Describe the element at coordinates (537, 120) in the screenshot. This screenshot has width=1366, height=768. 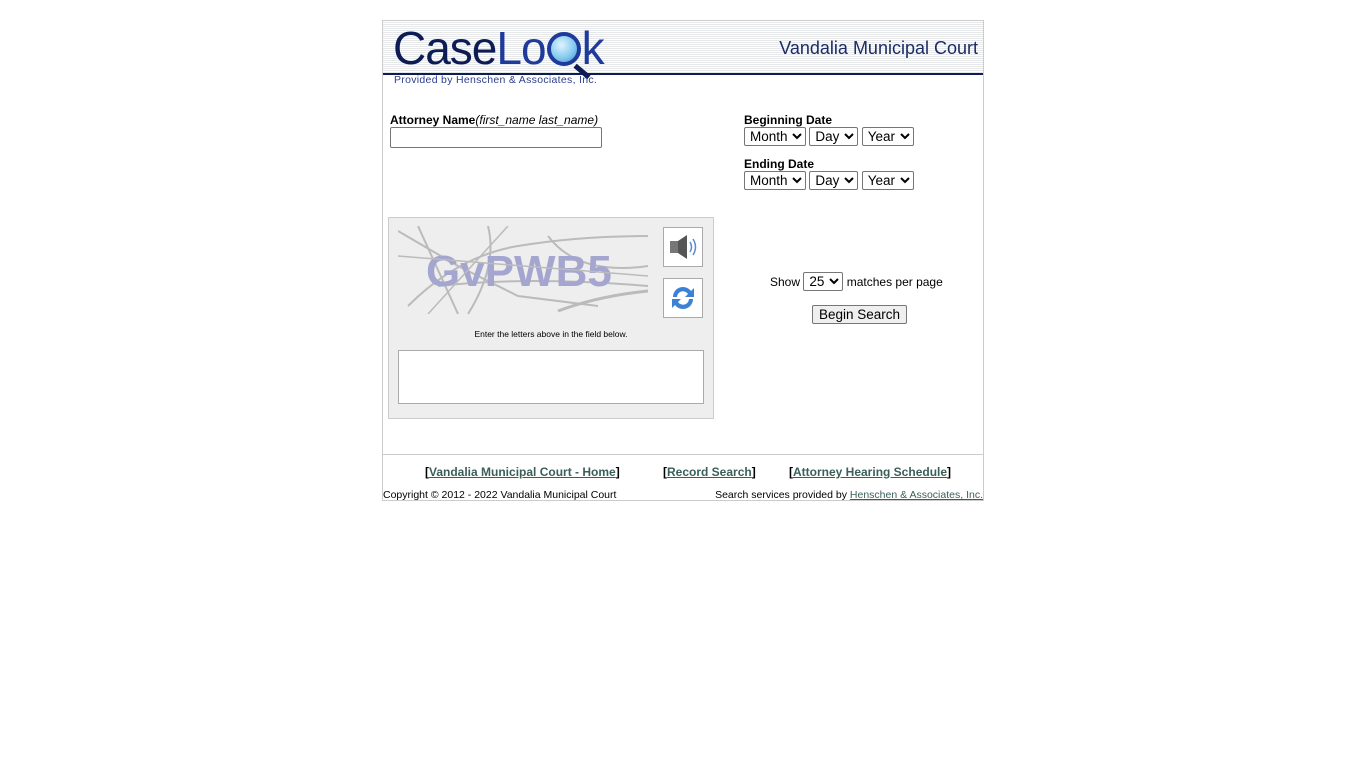
I see `attorney-name-hint: (first_name last_name)` at that location.